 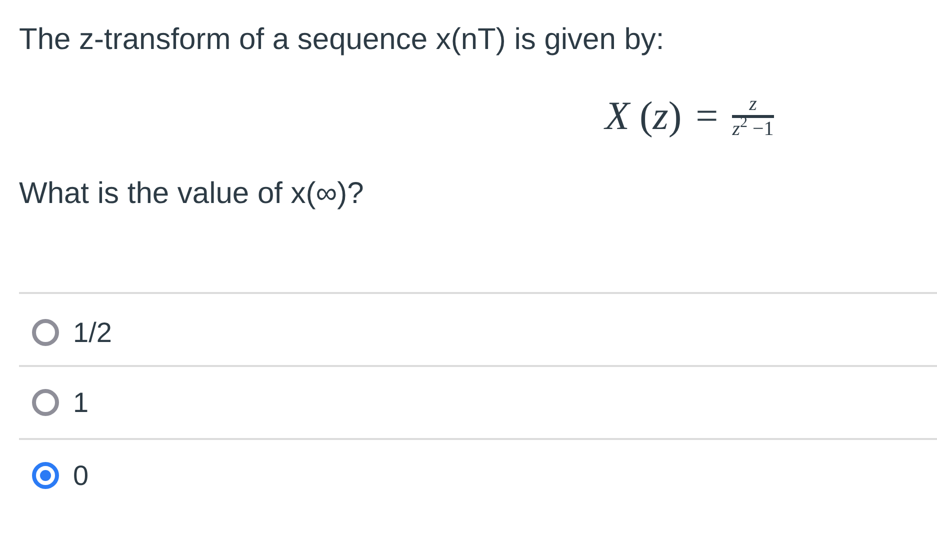 I want to click on equals-sign: =, so click(x=707, y=116).